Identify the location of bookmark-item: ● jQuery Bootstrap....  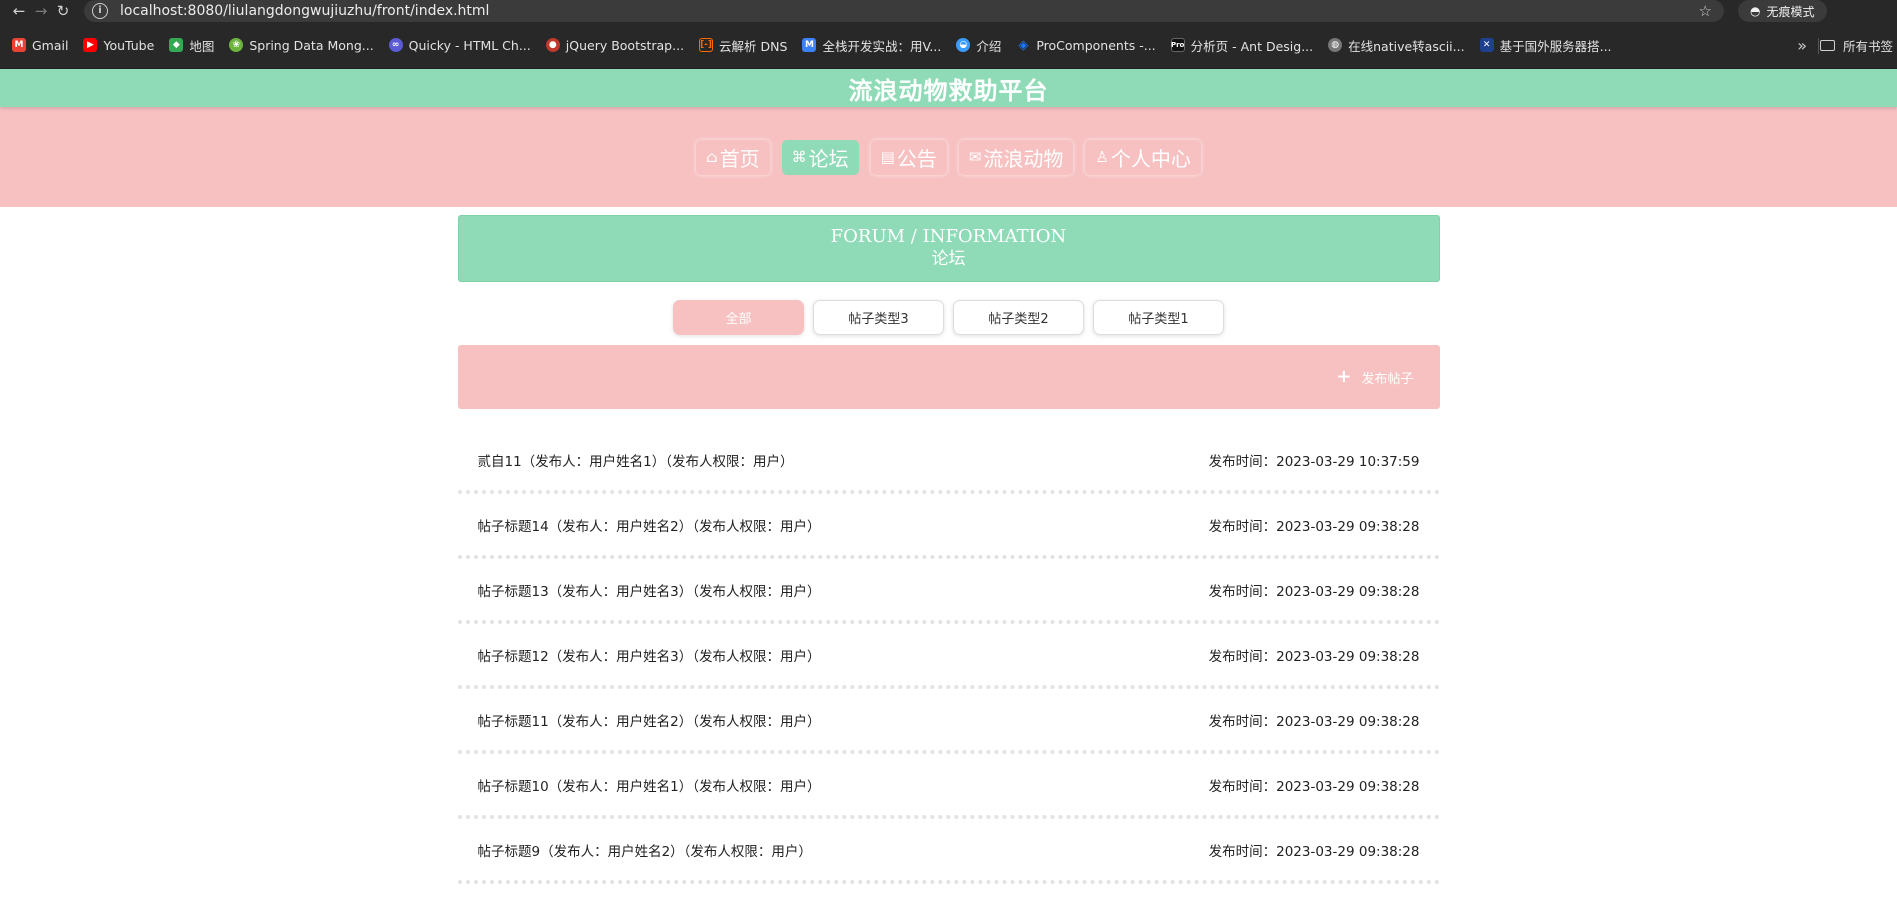
(615, 45).